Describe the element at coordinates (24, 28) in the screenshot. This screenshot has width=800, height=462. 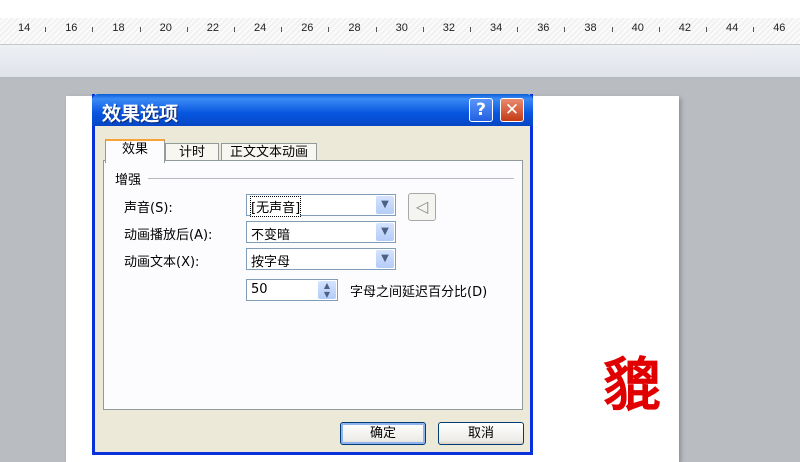
I see `ruler-number: 14` at that location.